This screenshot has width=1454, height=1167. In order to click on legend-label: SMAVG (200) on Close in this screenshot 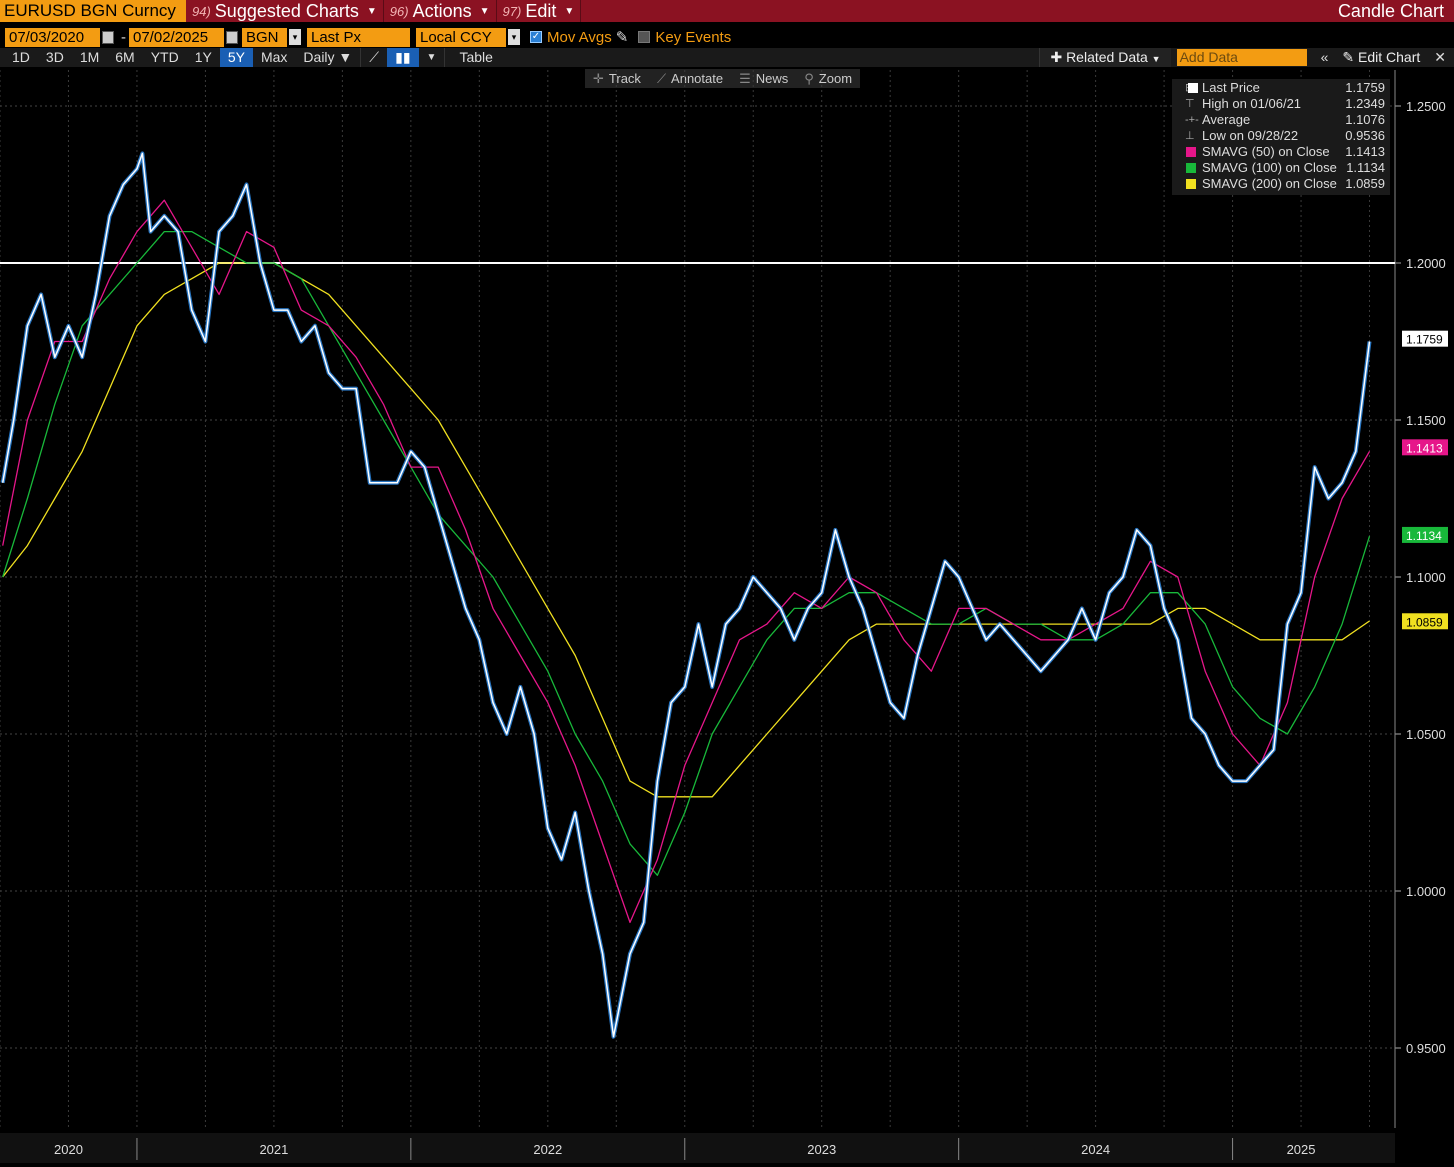, I will do `click(1269, 183)`.